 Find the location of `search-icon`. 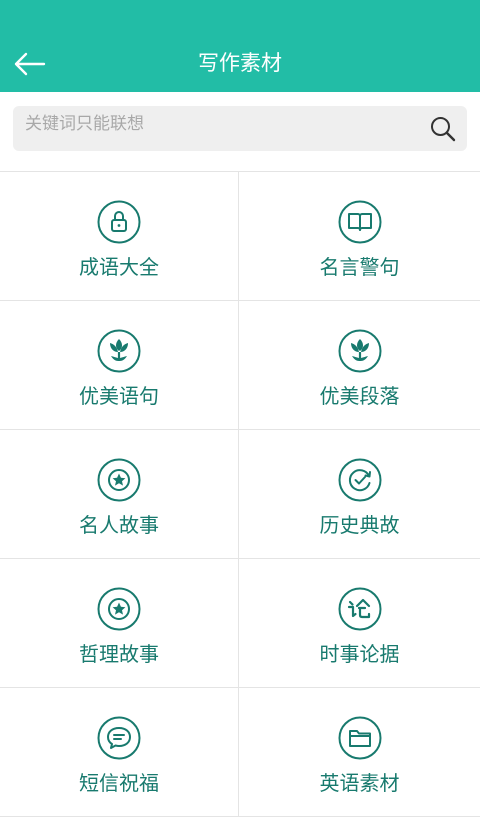

search-icon is located at coordinates (443, 129).